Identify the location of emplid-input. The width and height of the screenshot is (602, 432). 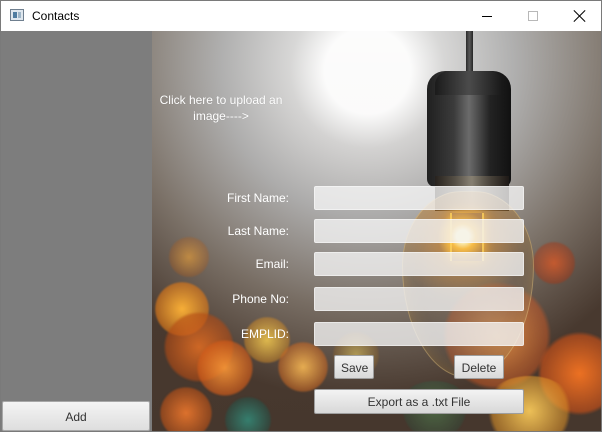
(419, 334).